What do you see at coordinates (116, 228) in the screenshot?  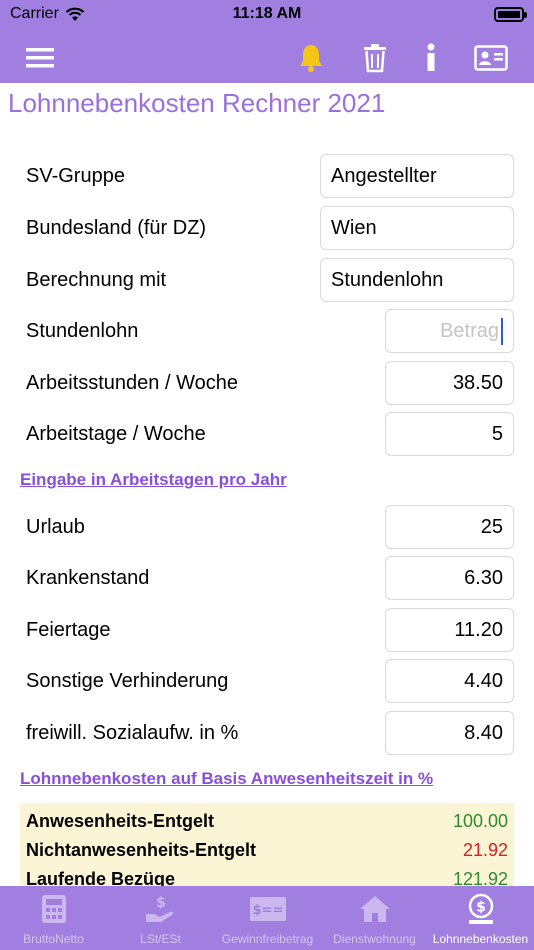 I see `bundesland-label: Bundesland (für DZ)` at bounding box center [116, 228].